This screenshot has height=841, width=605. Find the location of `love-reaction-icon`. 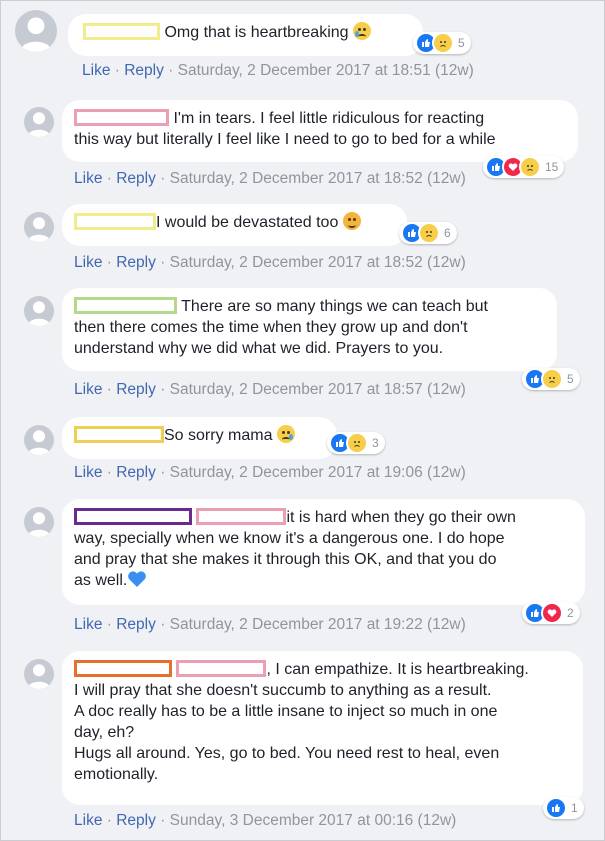

love-reaction-icon is located at coordinates (552, 613).